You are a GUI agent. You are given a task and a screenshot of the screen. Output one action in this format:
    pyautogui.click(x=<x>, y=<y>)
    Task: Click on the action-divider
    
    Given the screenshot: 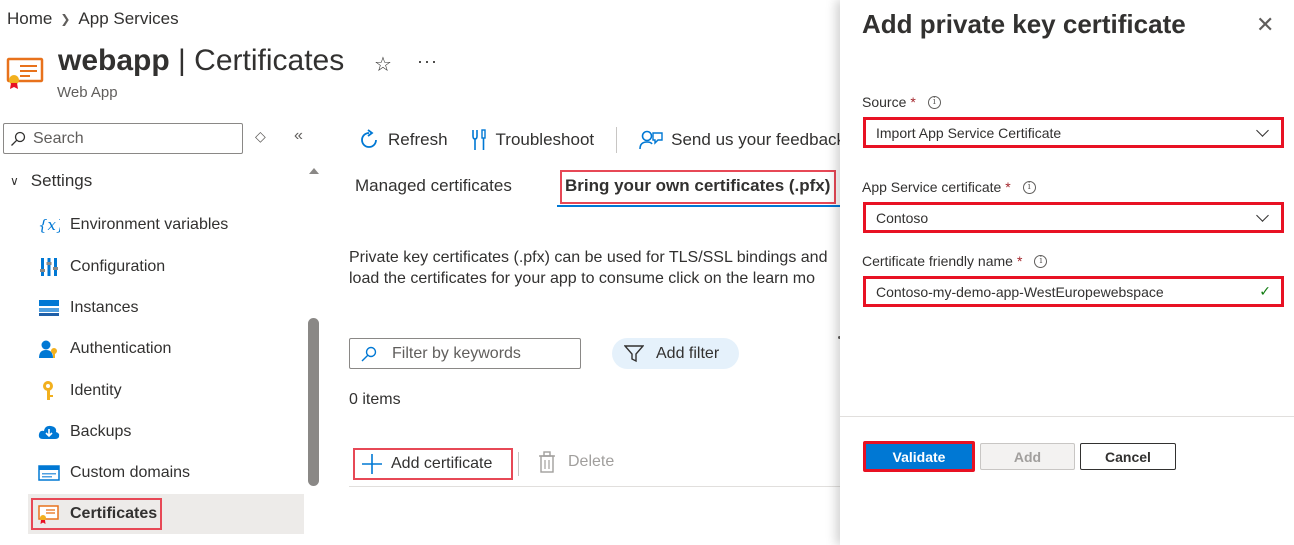 What is the action you would take?
    pyautogui.click(x=518, y=464)
    